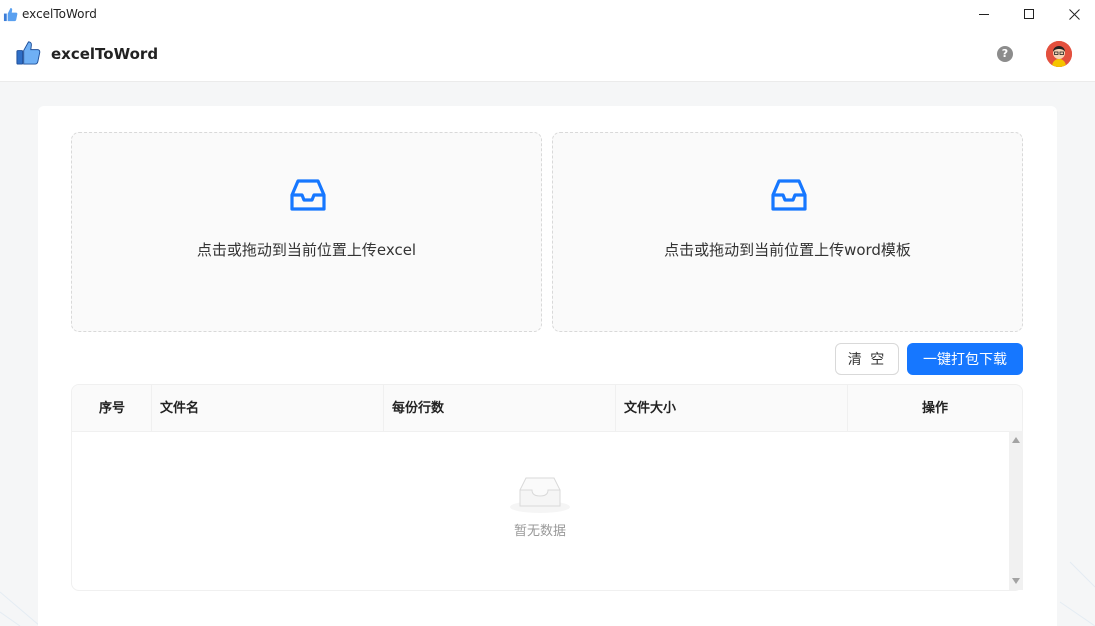  Describe the element at coordinates (1005, 54) in the screenshot. I see `help-button: ?` at that location.